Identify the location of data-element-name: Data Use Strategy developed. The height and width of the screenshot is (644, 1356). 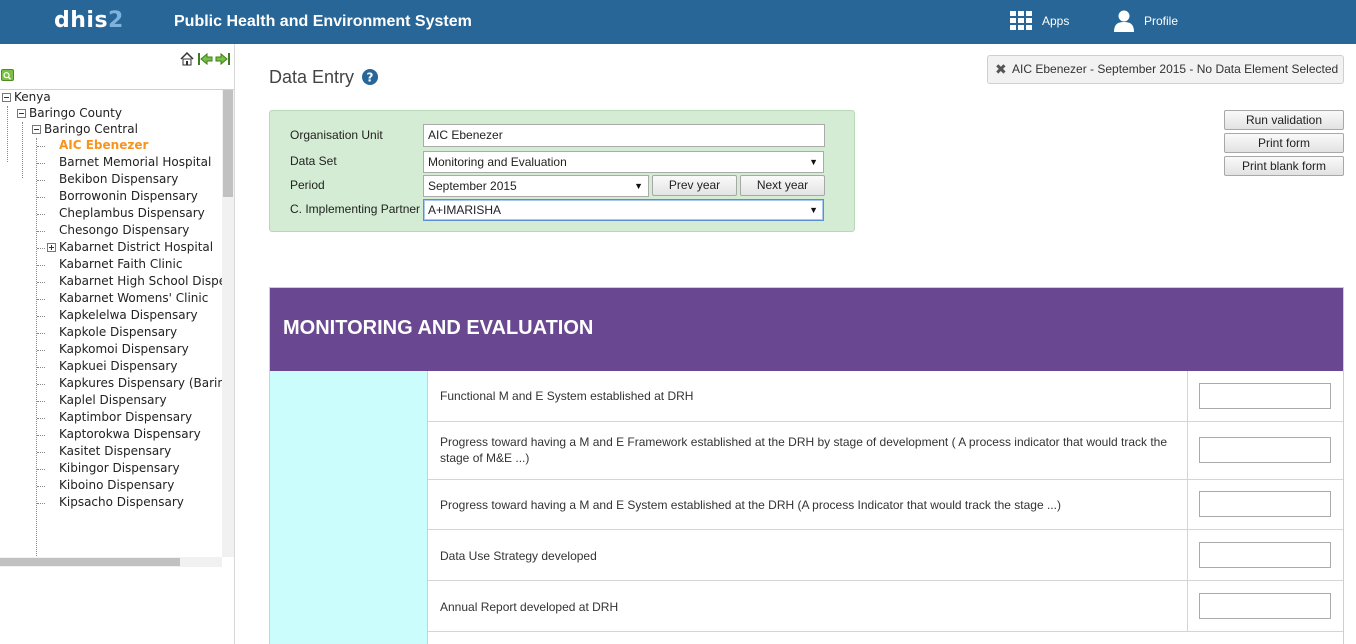
(518, 556).